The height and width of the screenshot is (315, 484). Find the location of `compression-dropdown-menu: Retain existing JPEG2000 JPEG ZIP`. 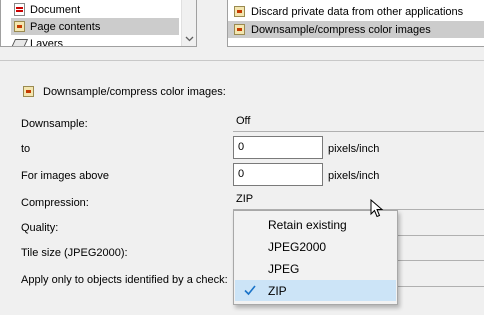

compression-dropdown-menu: Retain existing JPEG2000 JPEG ZIP is located at coordinates (315, 257).